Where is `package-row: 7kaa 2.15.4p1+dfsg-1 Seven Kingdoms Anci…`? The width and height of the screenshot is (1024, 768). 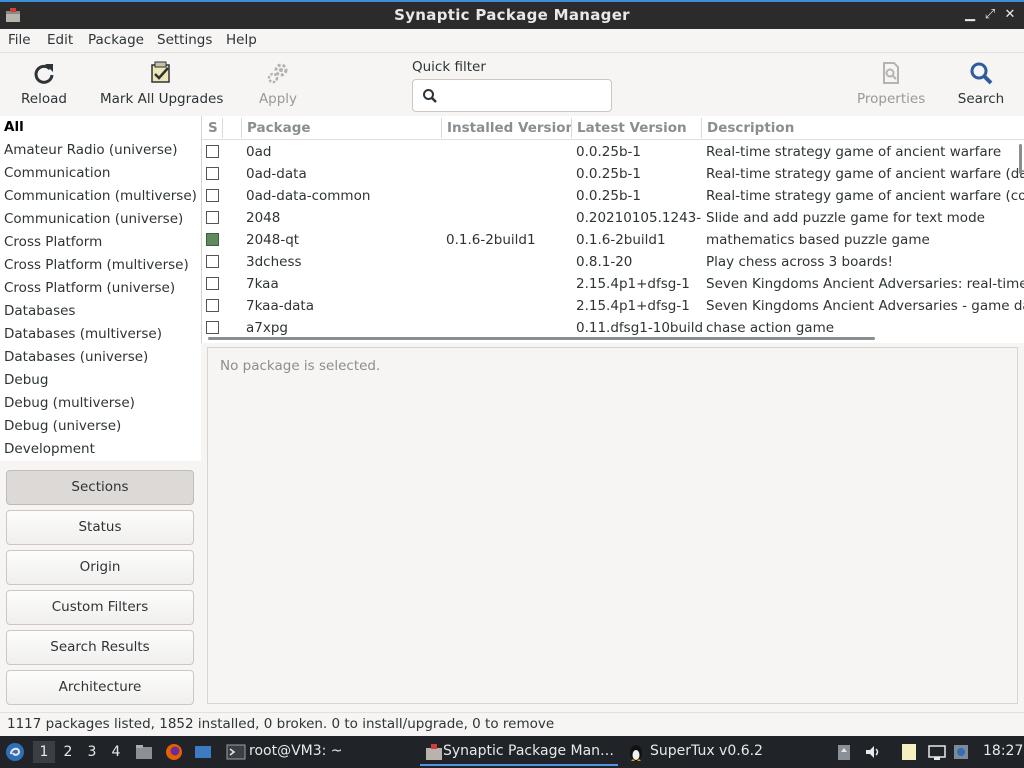
package-row: 7kaa 2.15.4p1+dfsg-1 Seven Kingdoms Anci… is located at coordinates (613, 284).